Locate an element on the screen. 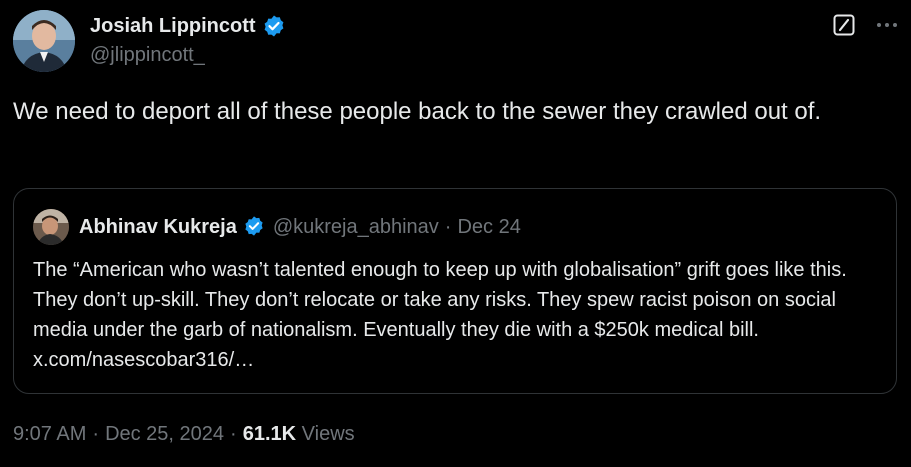 This screenshot has width=911, height=467. quoted-author-avatar is located at coordinates (51, 227).